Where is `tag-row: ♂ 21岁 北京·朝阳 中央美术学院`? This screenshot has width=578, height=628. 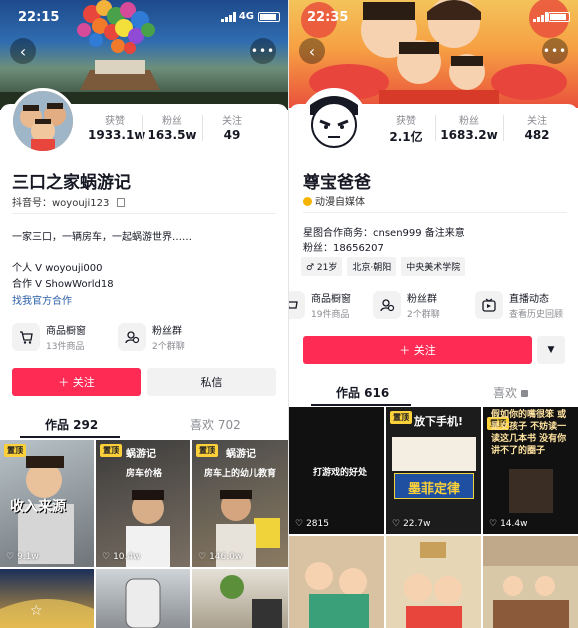
tag-row: ♂ 21岁 北京·朝阳 中央美术学院 is located at coordinates (383, 266).